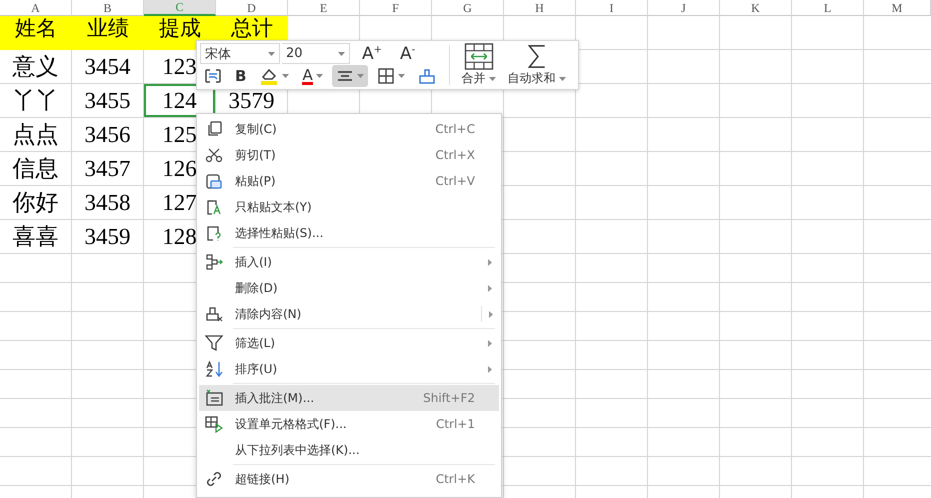  What do you see at coordinates (396, 8) in the screenshot?
I see `column-header: F` at bounding box center [396, 8].